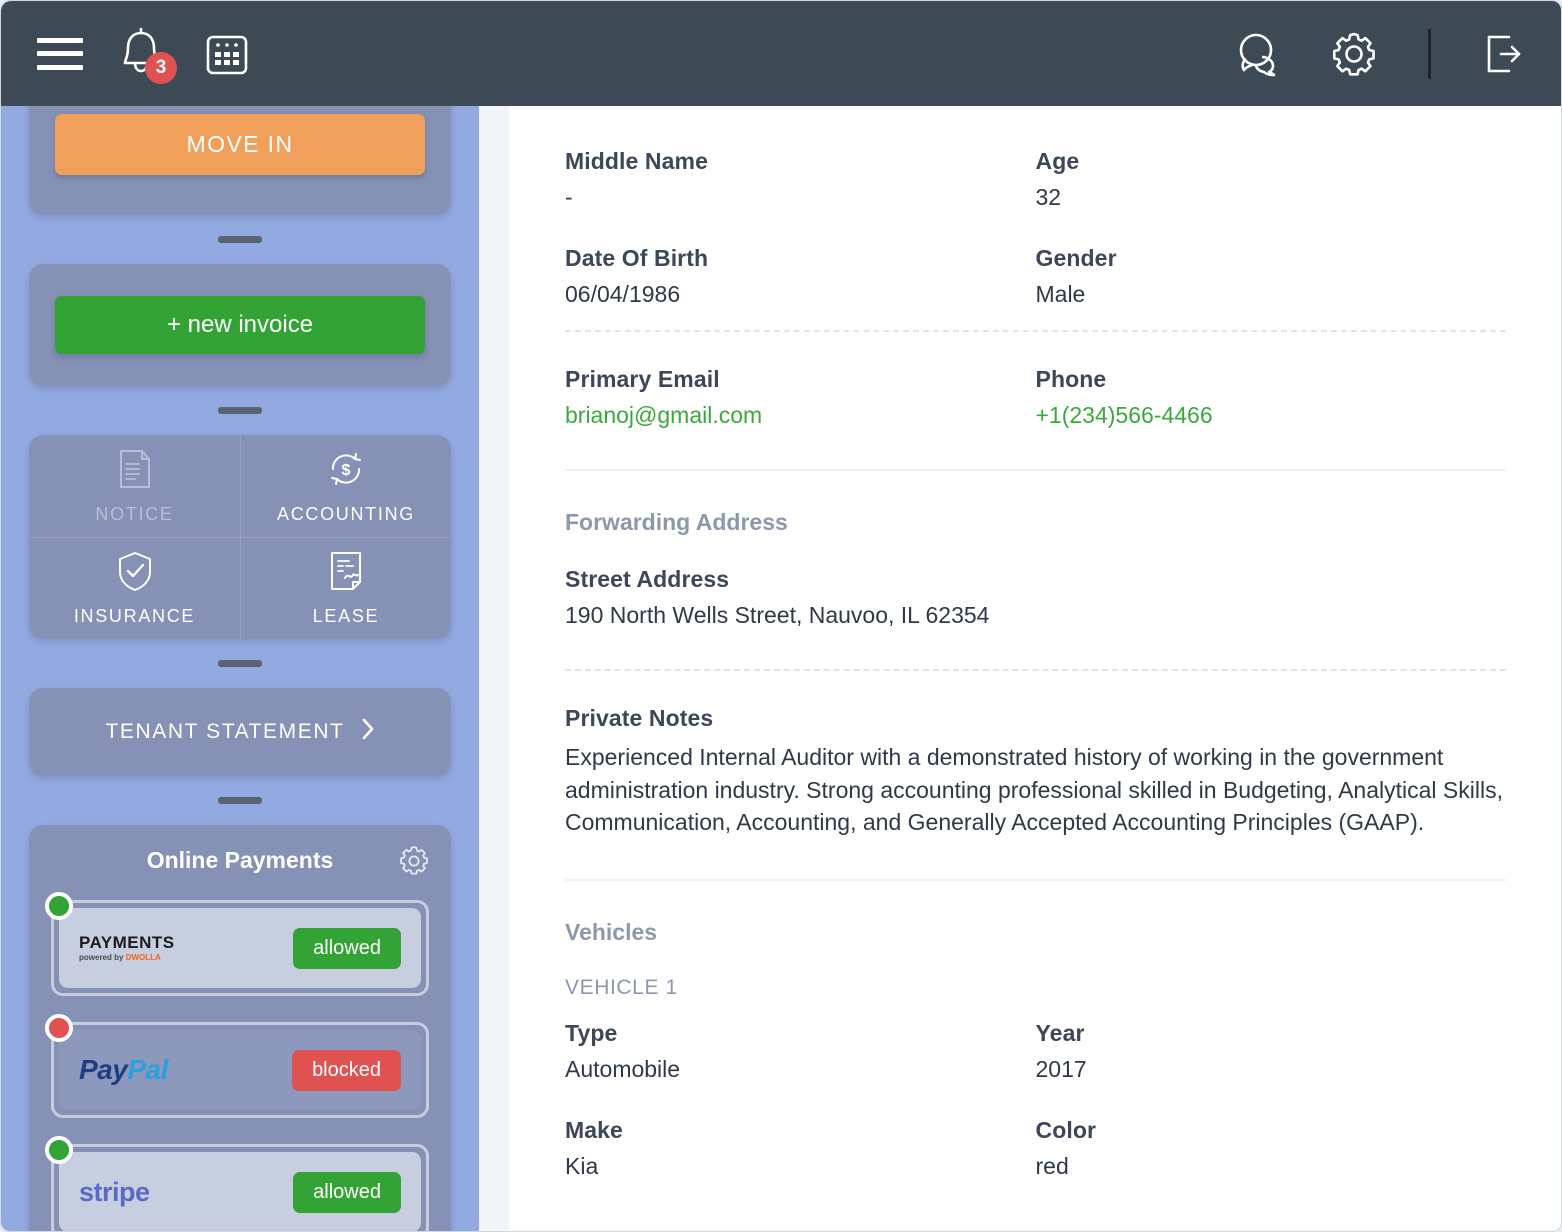 The image size is (1562, 1232). Describe the element at coordinates (240, 144) in the screenshot. I see `move-in-button: MOVE IN` at that location.